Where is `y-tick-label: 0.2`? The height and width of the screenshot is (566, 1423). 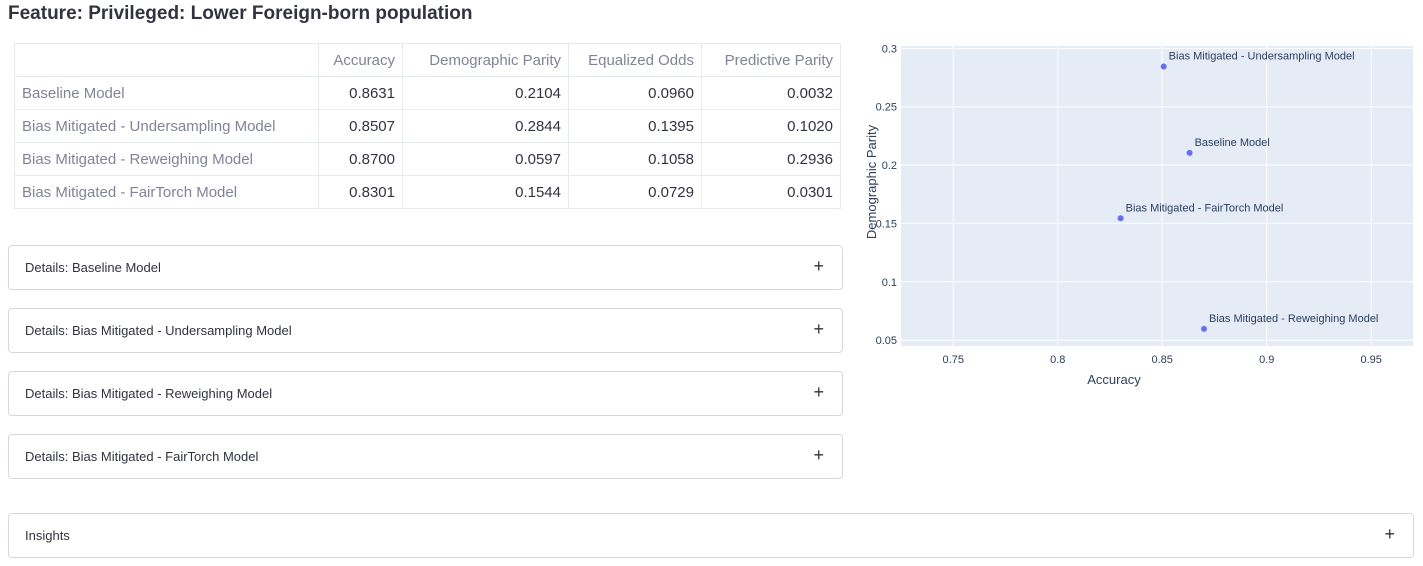 y-tick-label: 0.2 is located at coordinates (889, 166).